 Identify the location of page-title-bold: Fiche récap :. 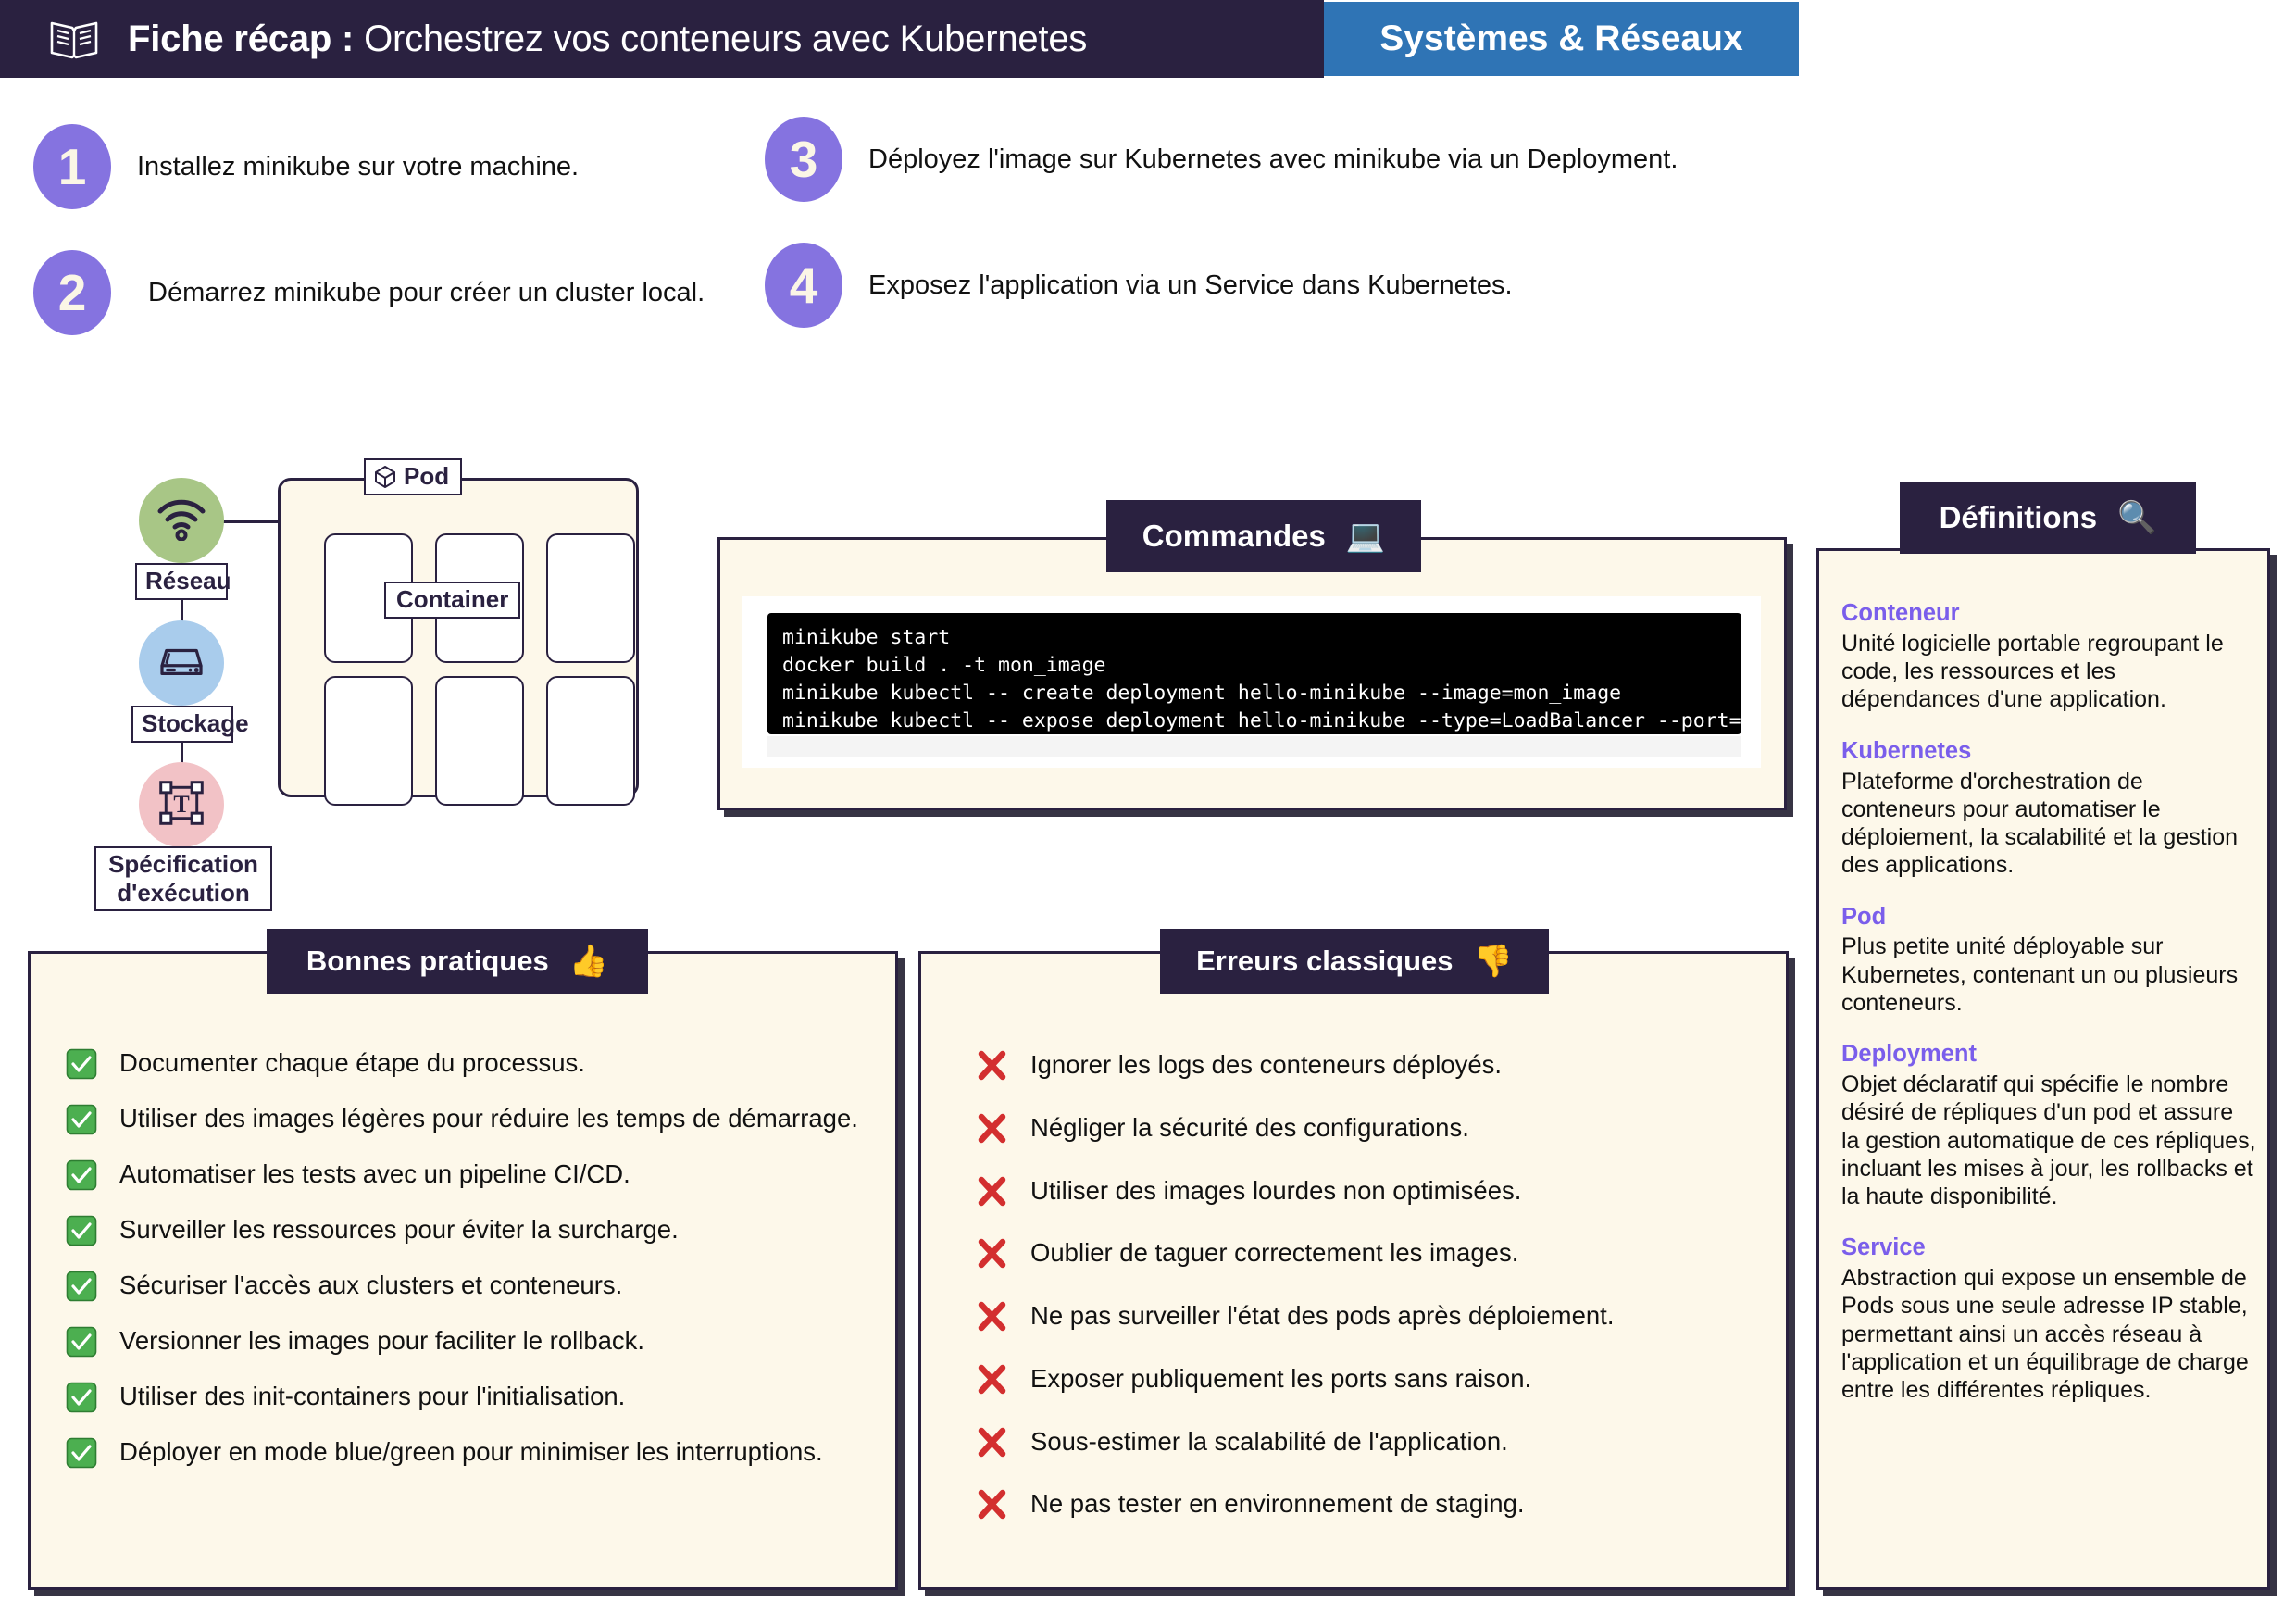
(241, 38).